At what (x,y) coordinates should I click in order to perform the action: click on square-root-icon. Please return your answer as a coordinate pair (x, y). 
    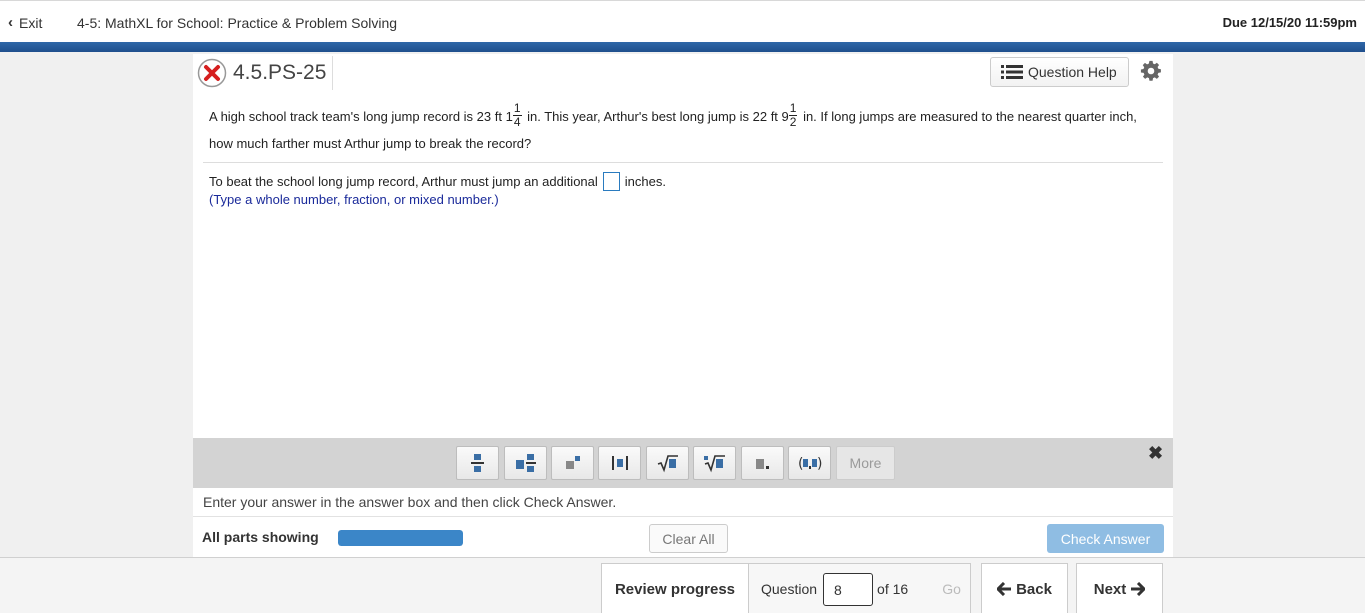
    Looking at the image, I should click on (667, 464).